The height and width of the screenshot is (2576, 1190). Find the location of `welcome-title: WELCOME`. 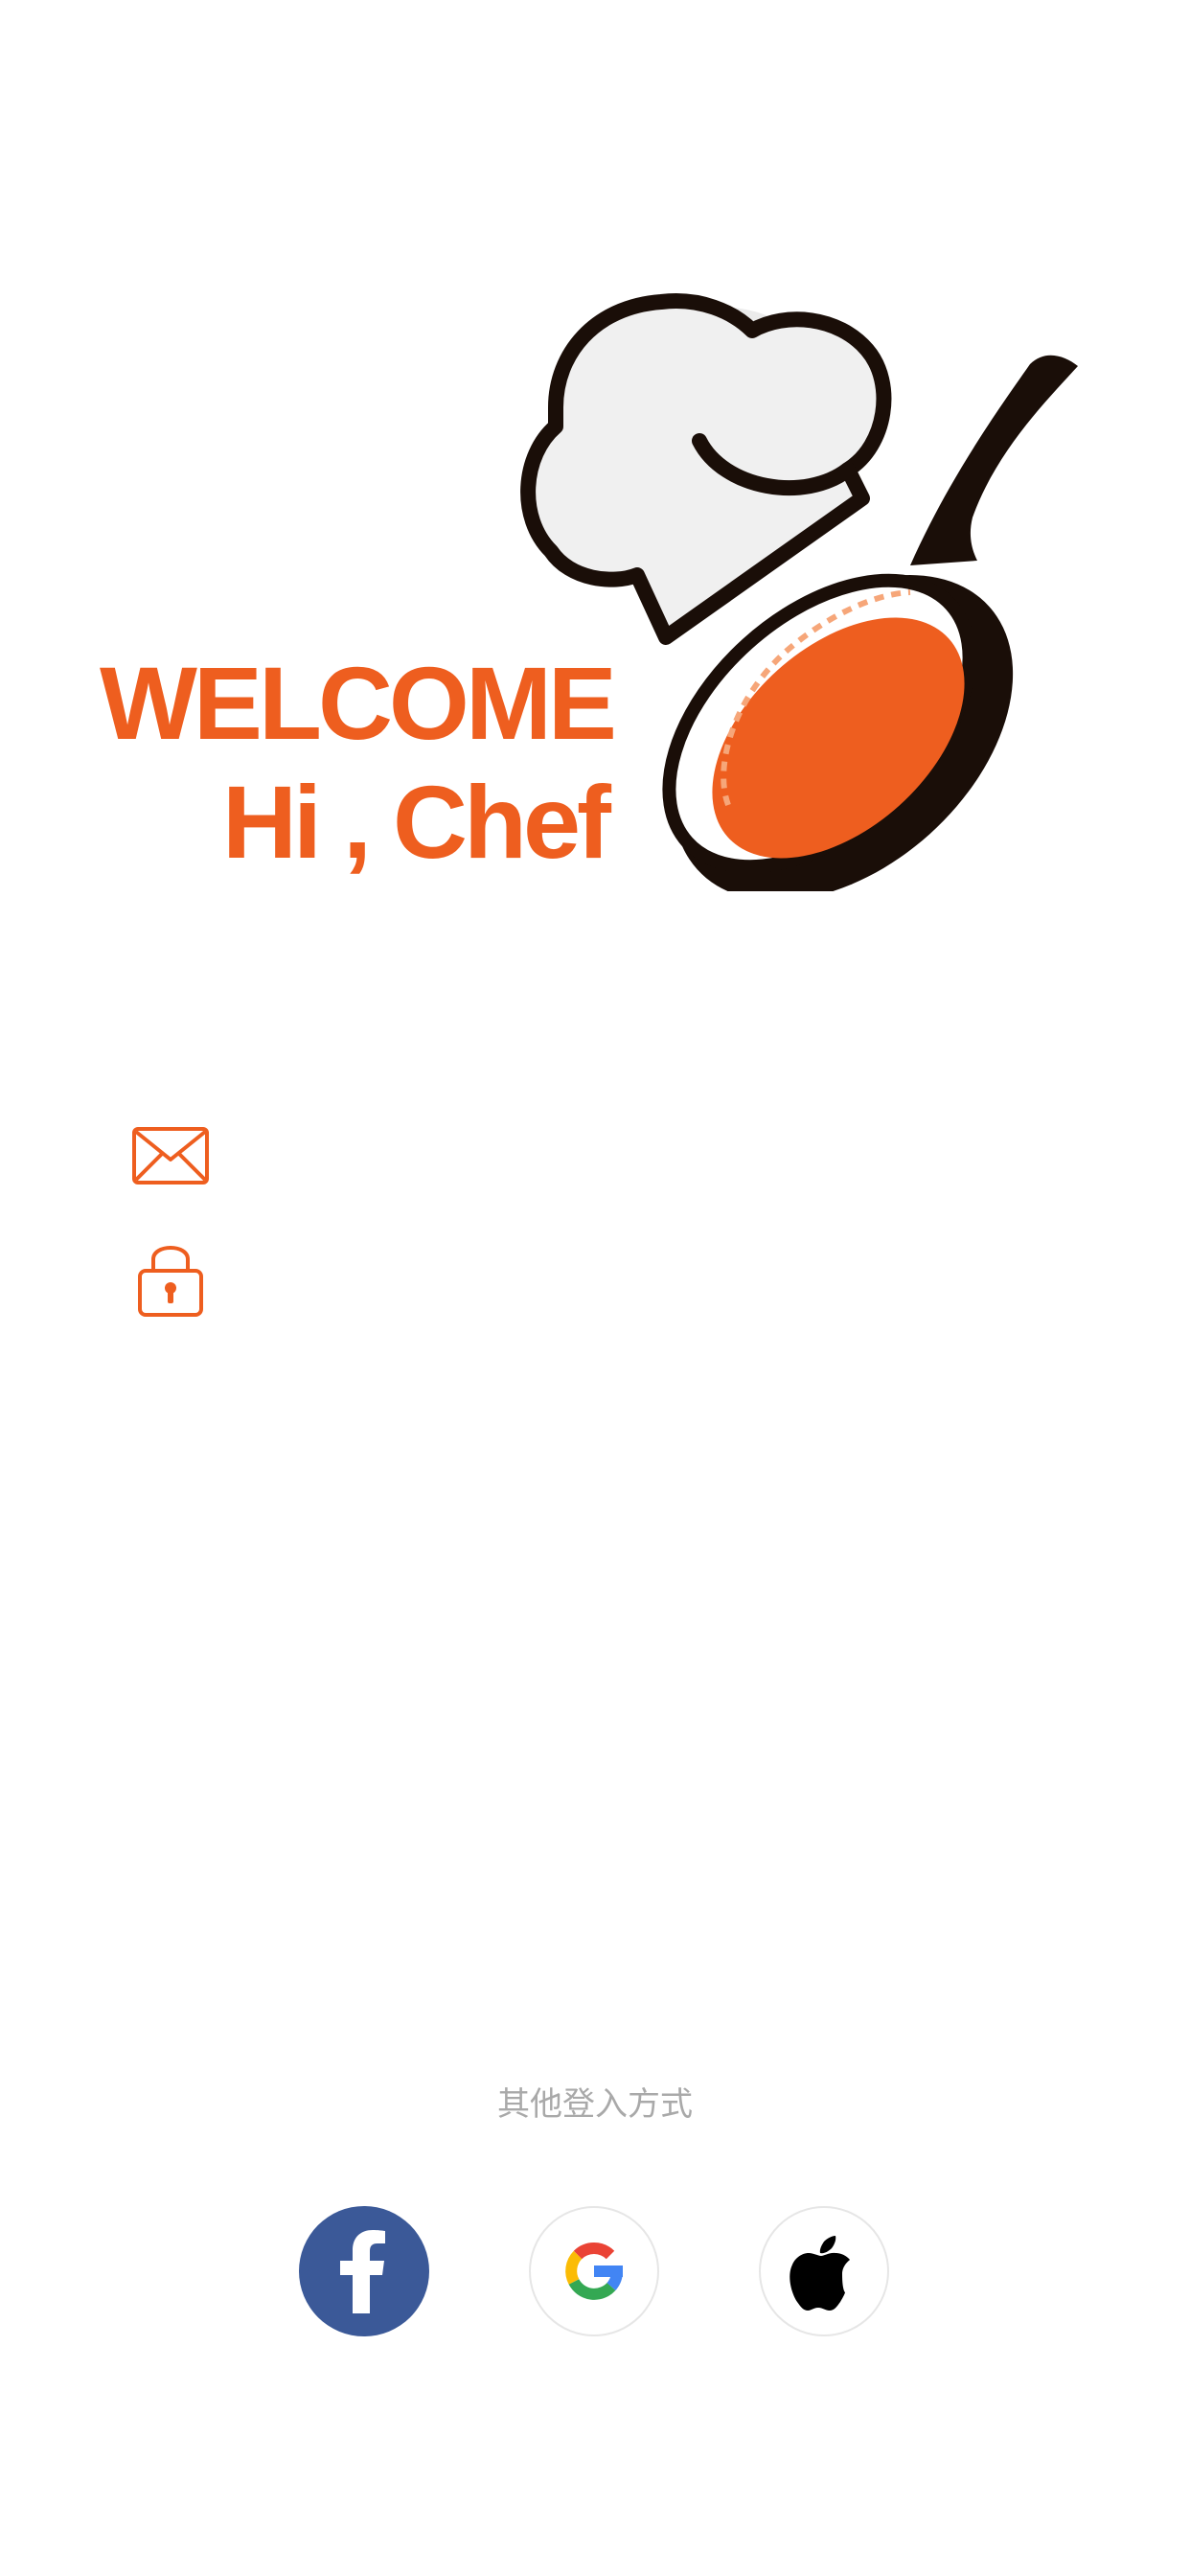

welcome-title: WELCOME is located at coordinates (358, 703).